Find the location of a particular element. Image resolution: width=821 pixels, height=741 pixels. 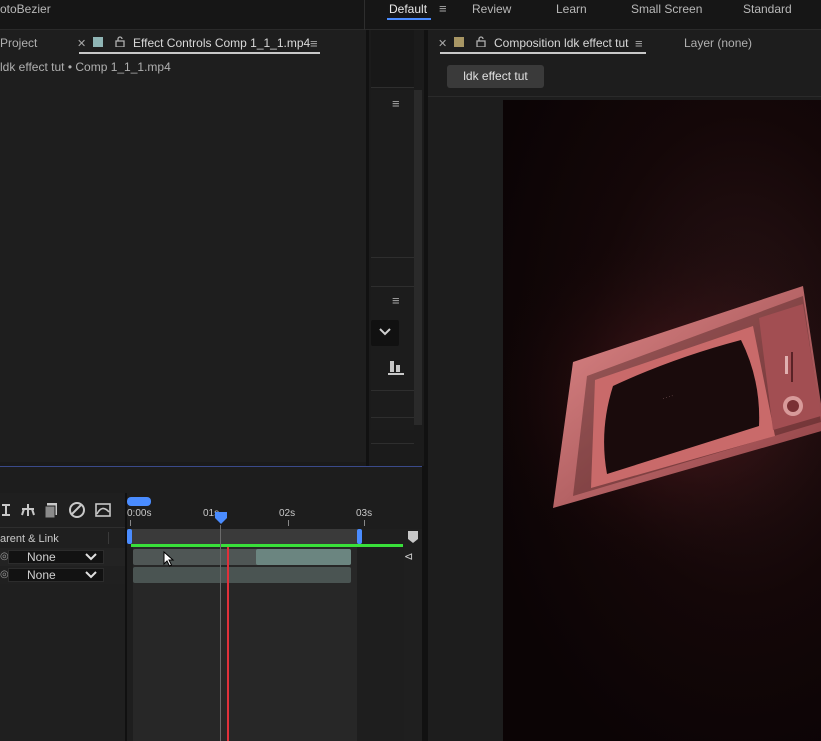

draft-3d-icon is located at coordinates (77, 510).